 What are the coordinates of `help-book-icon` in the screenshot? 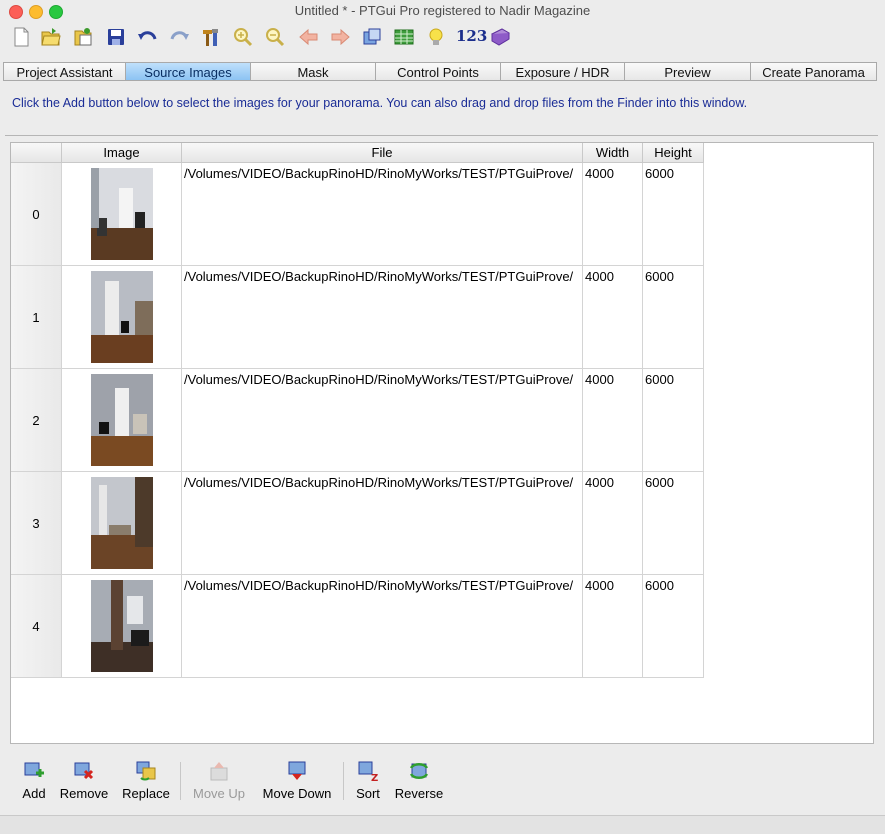 It's located at (500, 37).